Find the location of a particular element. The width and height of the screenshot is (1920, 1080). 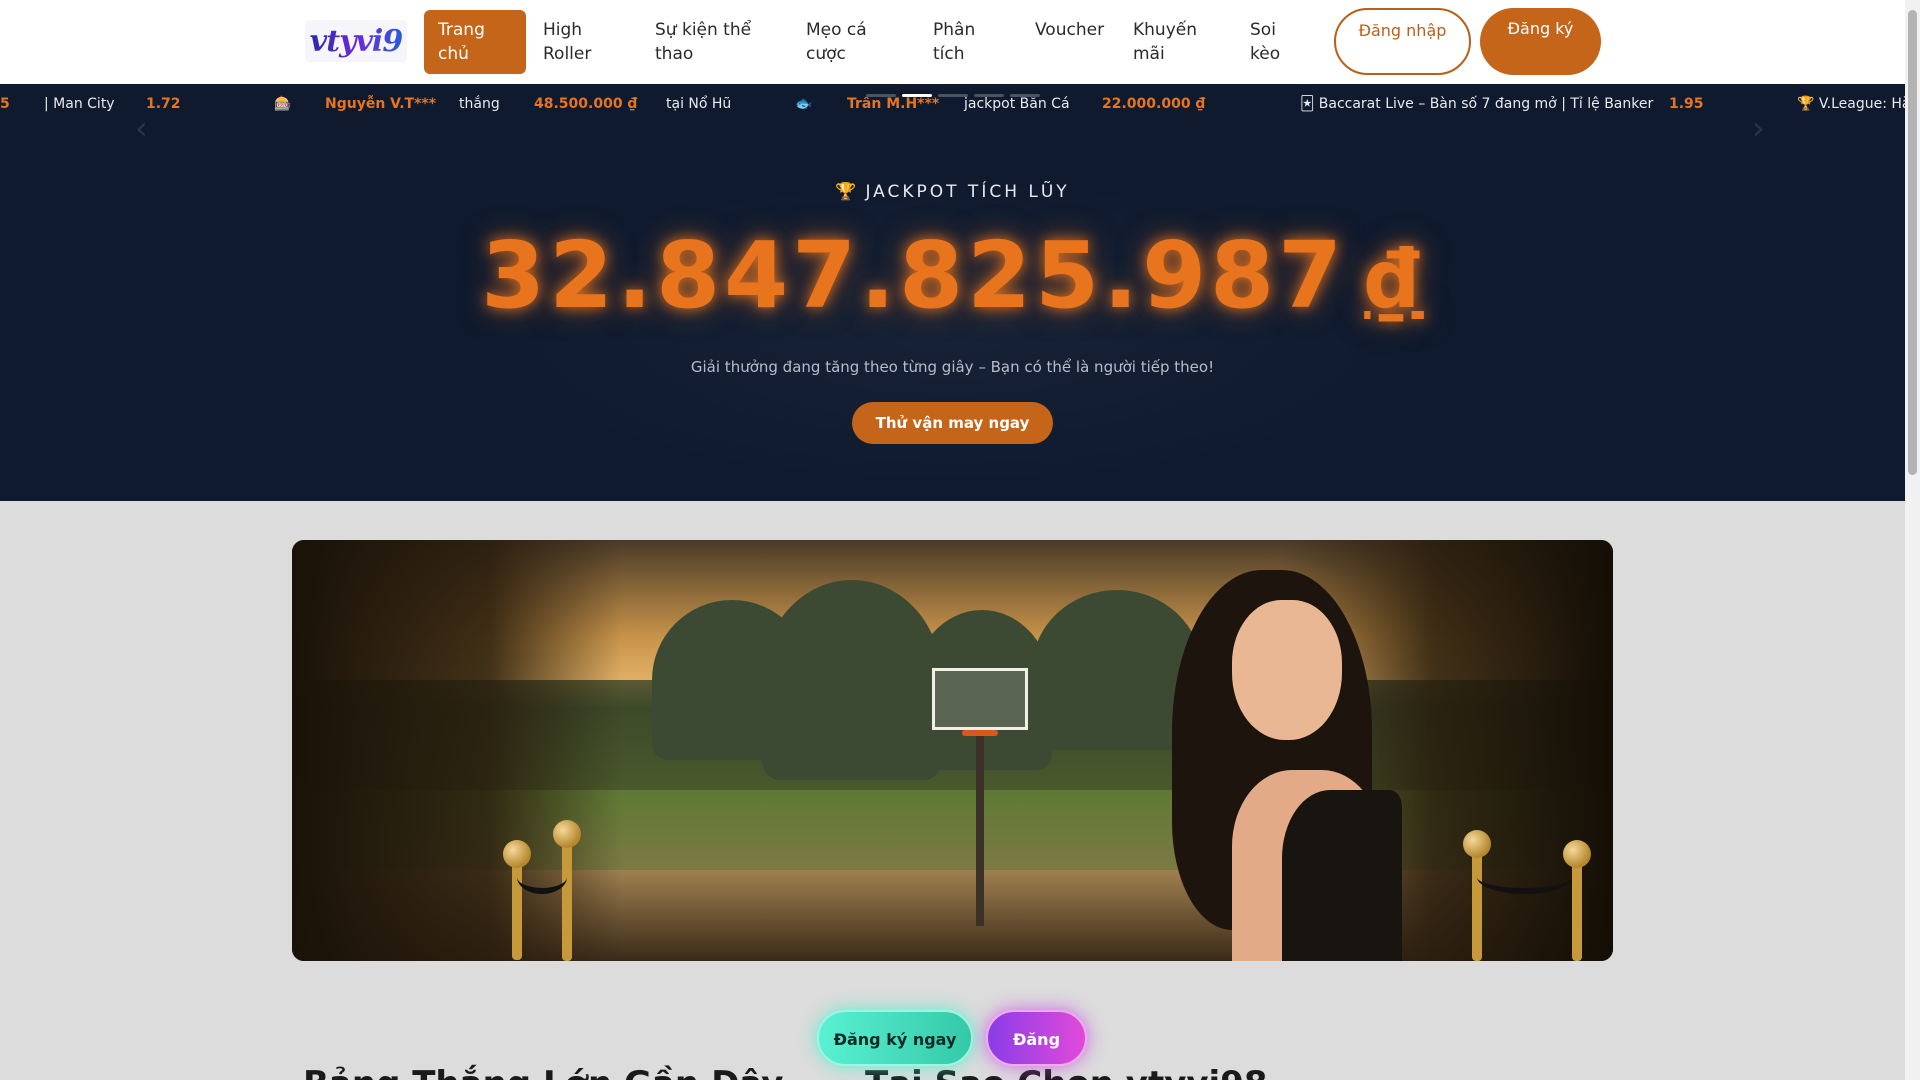

model-figure is located at coordinates (1282, 750).